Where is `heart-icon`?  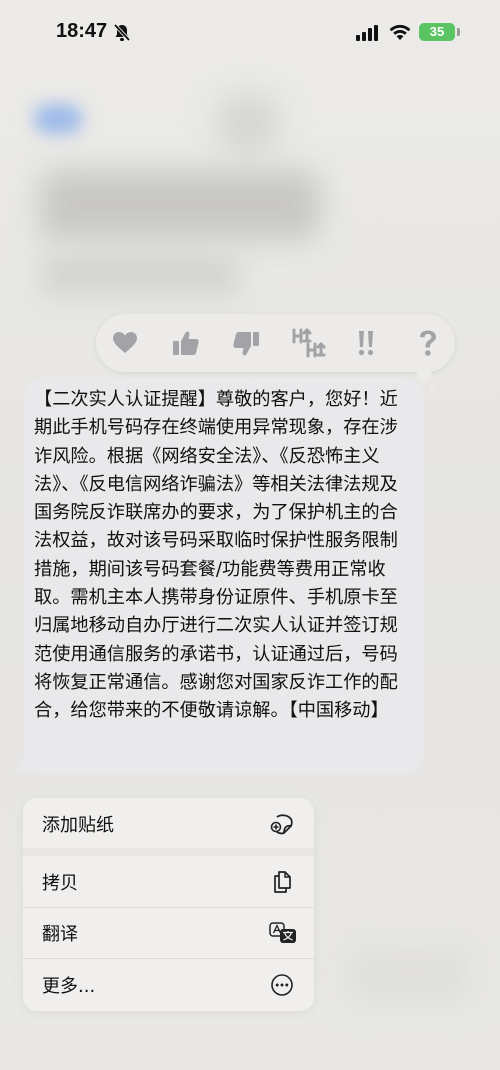
heart-icon is located at coordinates (125, 343).